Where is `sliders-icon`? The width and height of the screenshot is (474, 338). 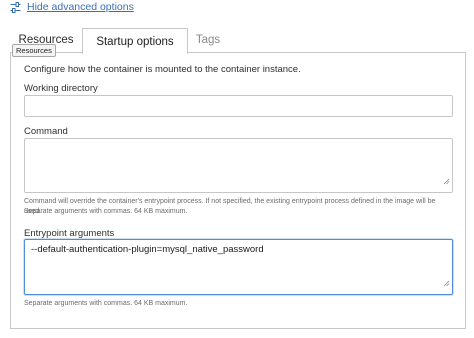
sliders-icon is located at coordinates (15, 7).